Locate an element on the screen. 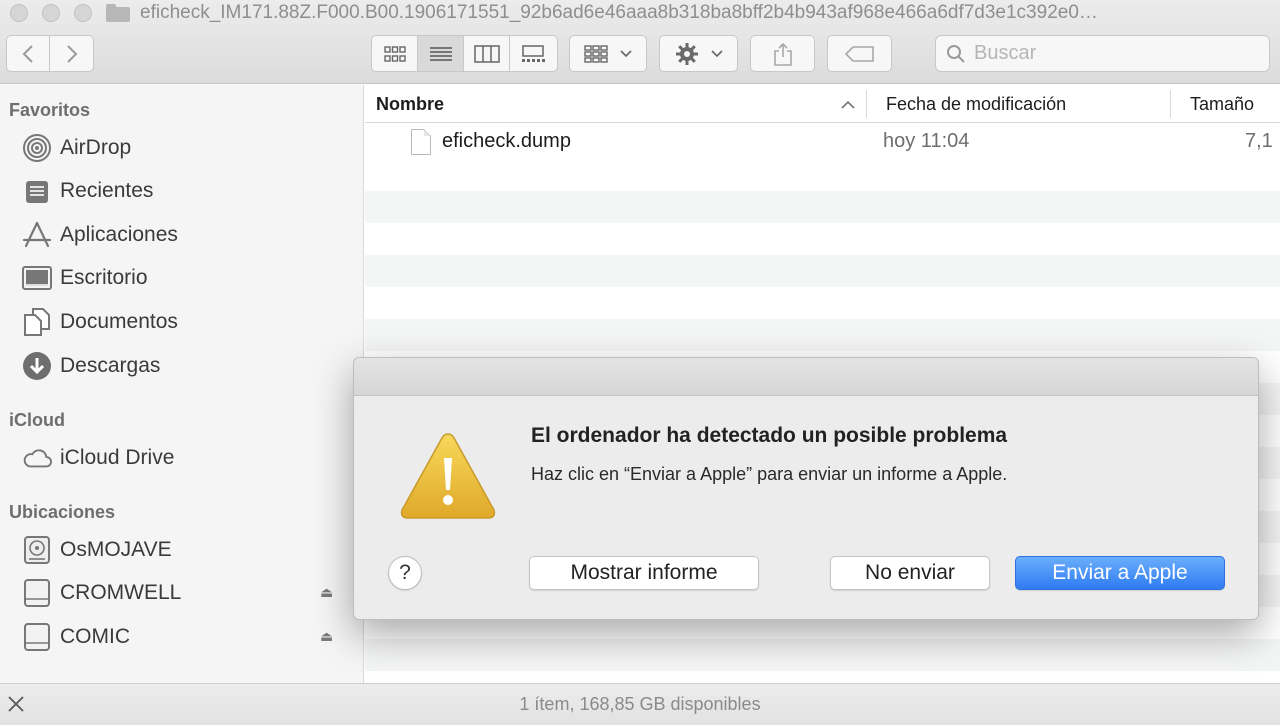 The height and width of the screenshot is (725, 1280). share-icon is located at coordinates (782, 54).